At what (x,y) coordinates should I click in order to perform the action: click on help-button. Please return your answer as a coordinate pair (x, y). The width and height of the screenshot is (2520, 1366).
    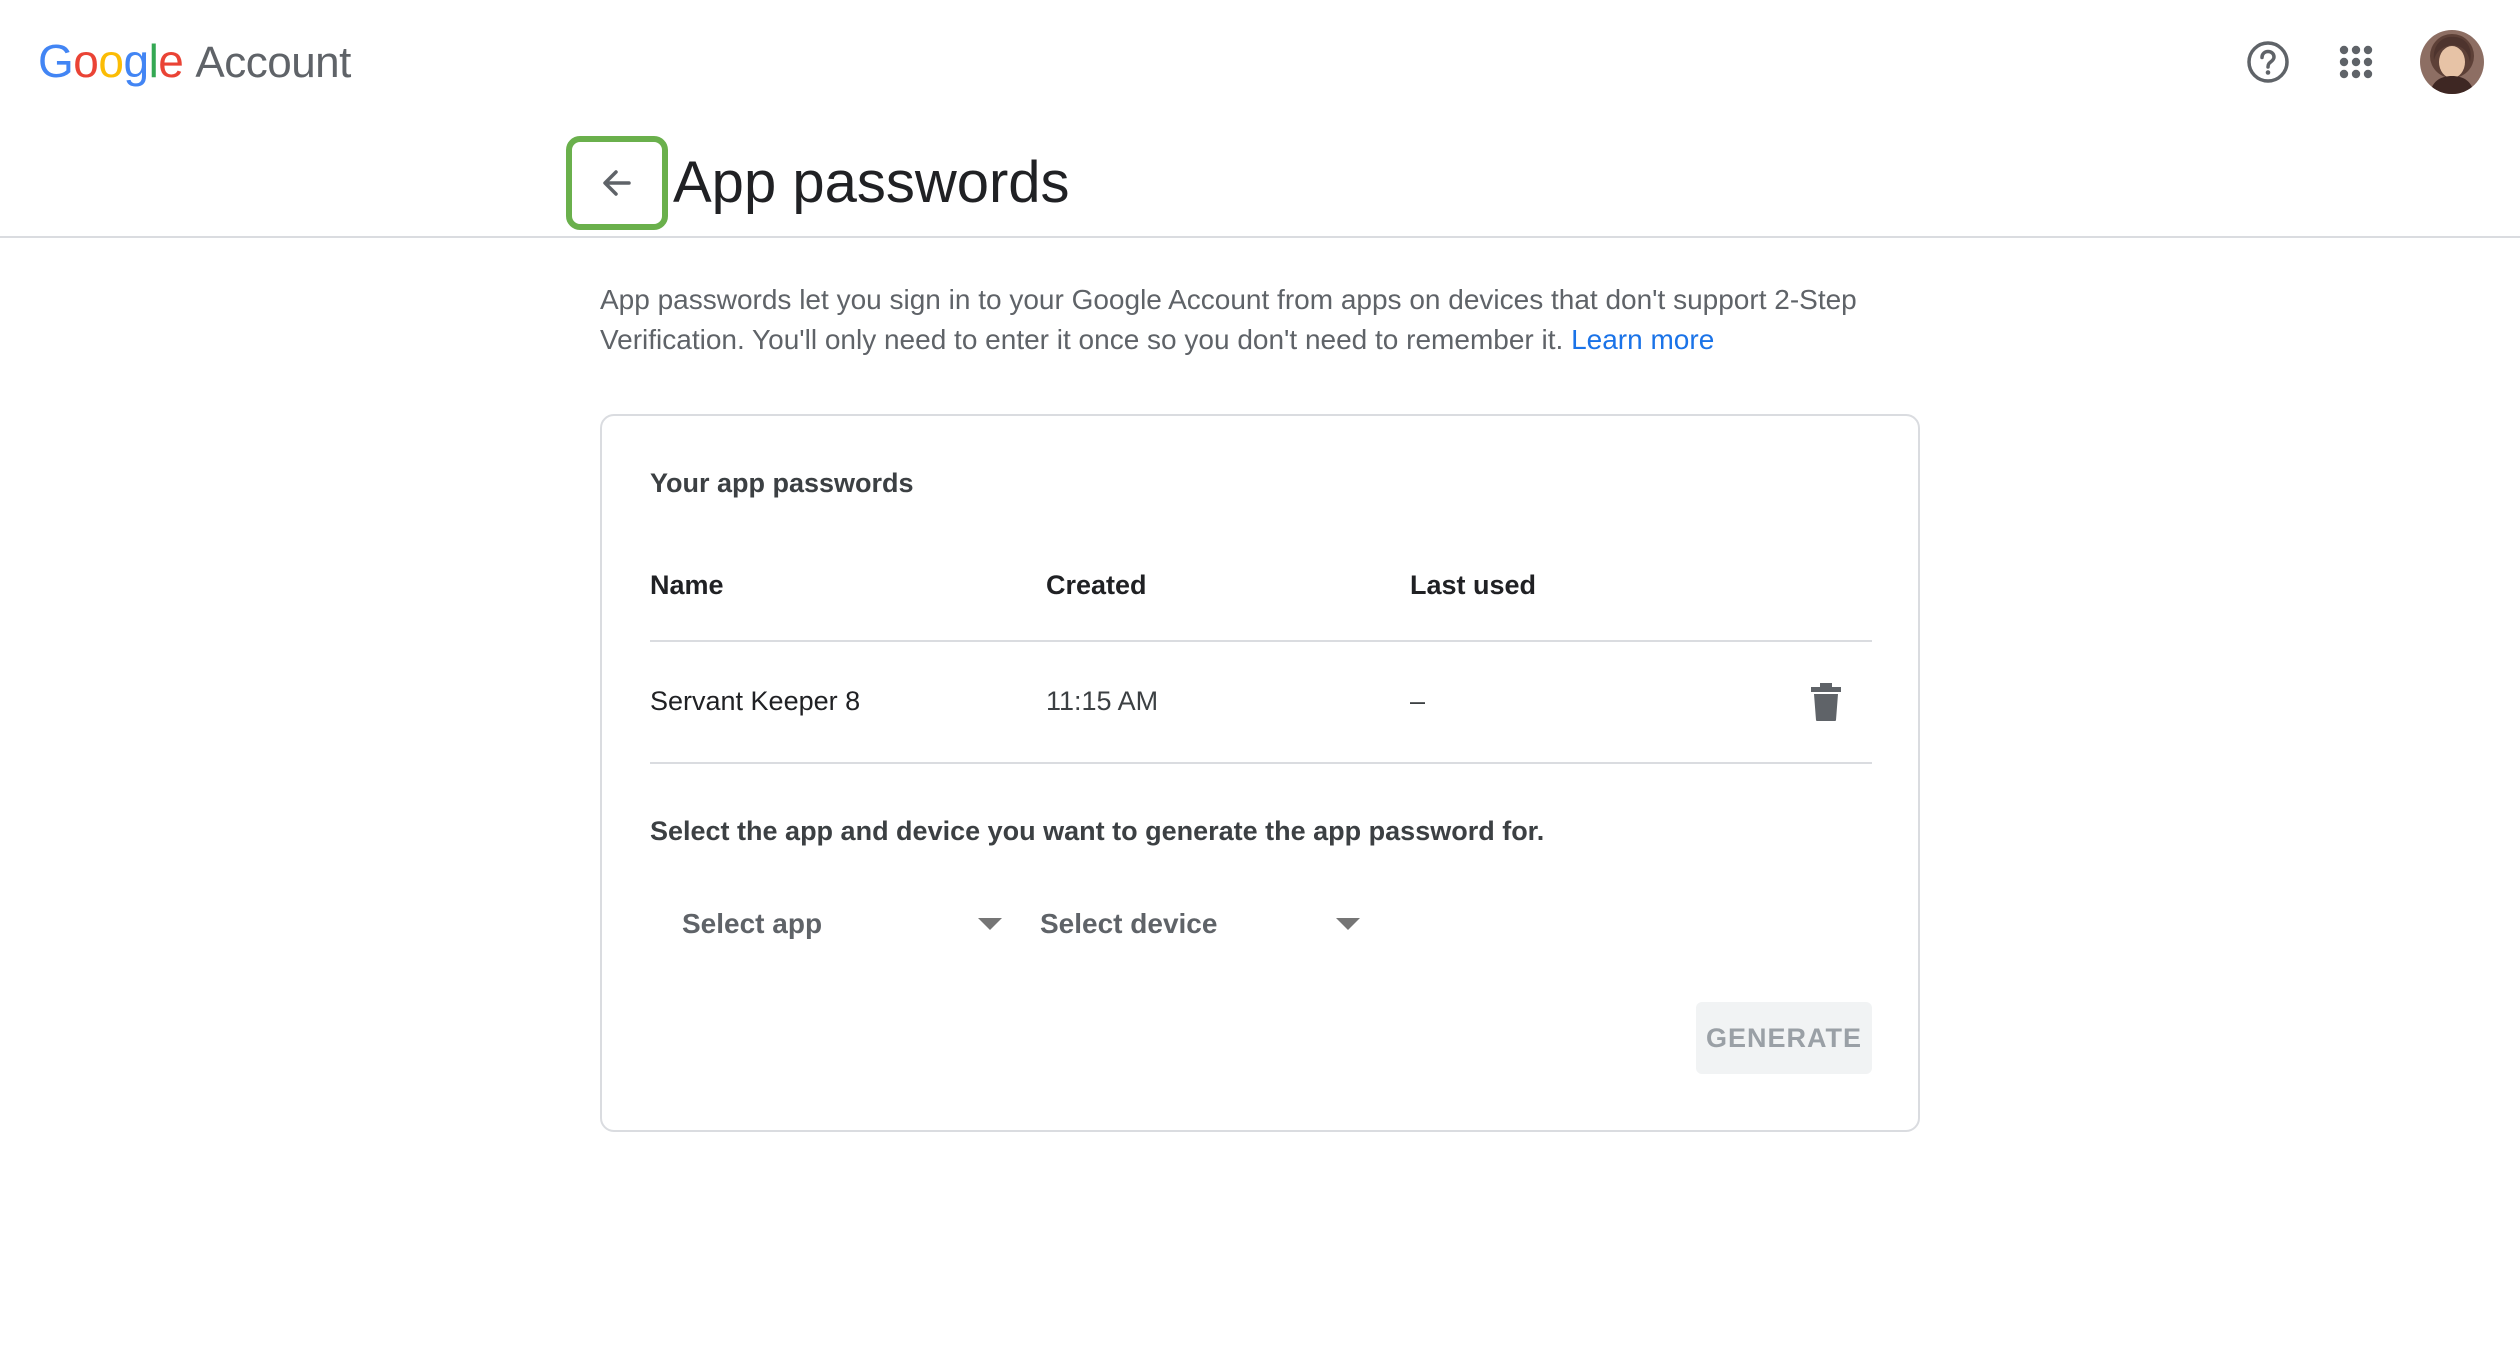
    Looking at the image, I should click on (2268, 62).